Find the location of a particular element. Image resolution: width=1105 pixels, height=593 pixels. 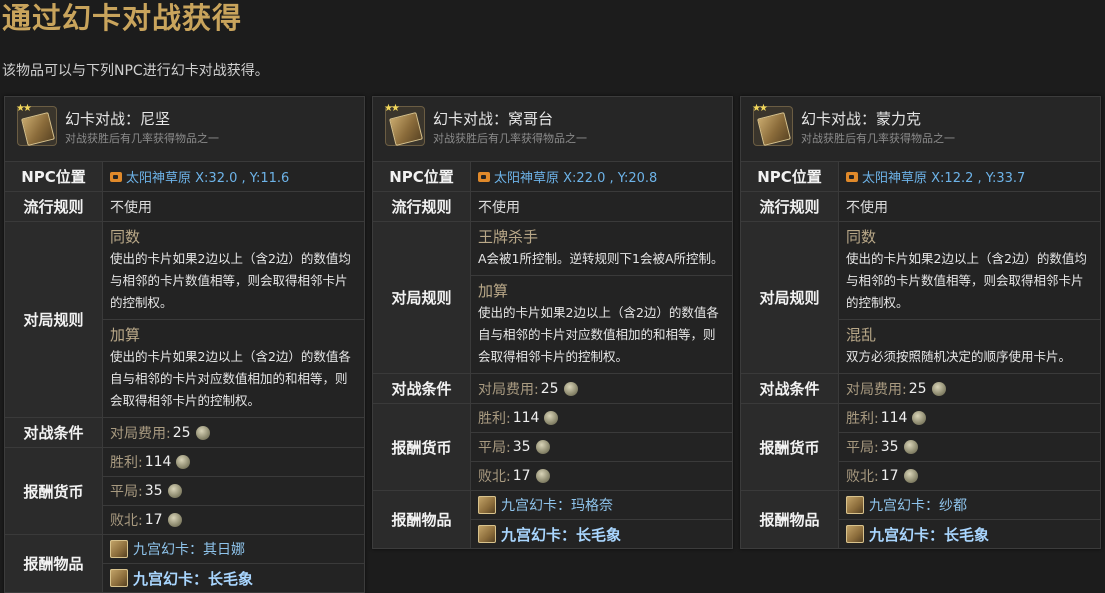

npc-location-link: 太阳神草原 X:12.2 , Y:33.7 is located at coordinates (943, 176).